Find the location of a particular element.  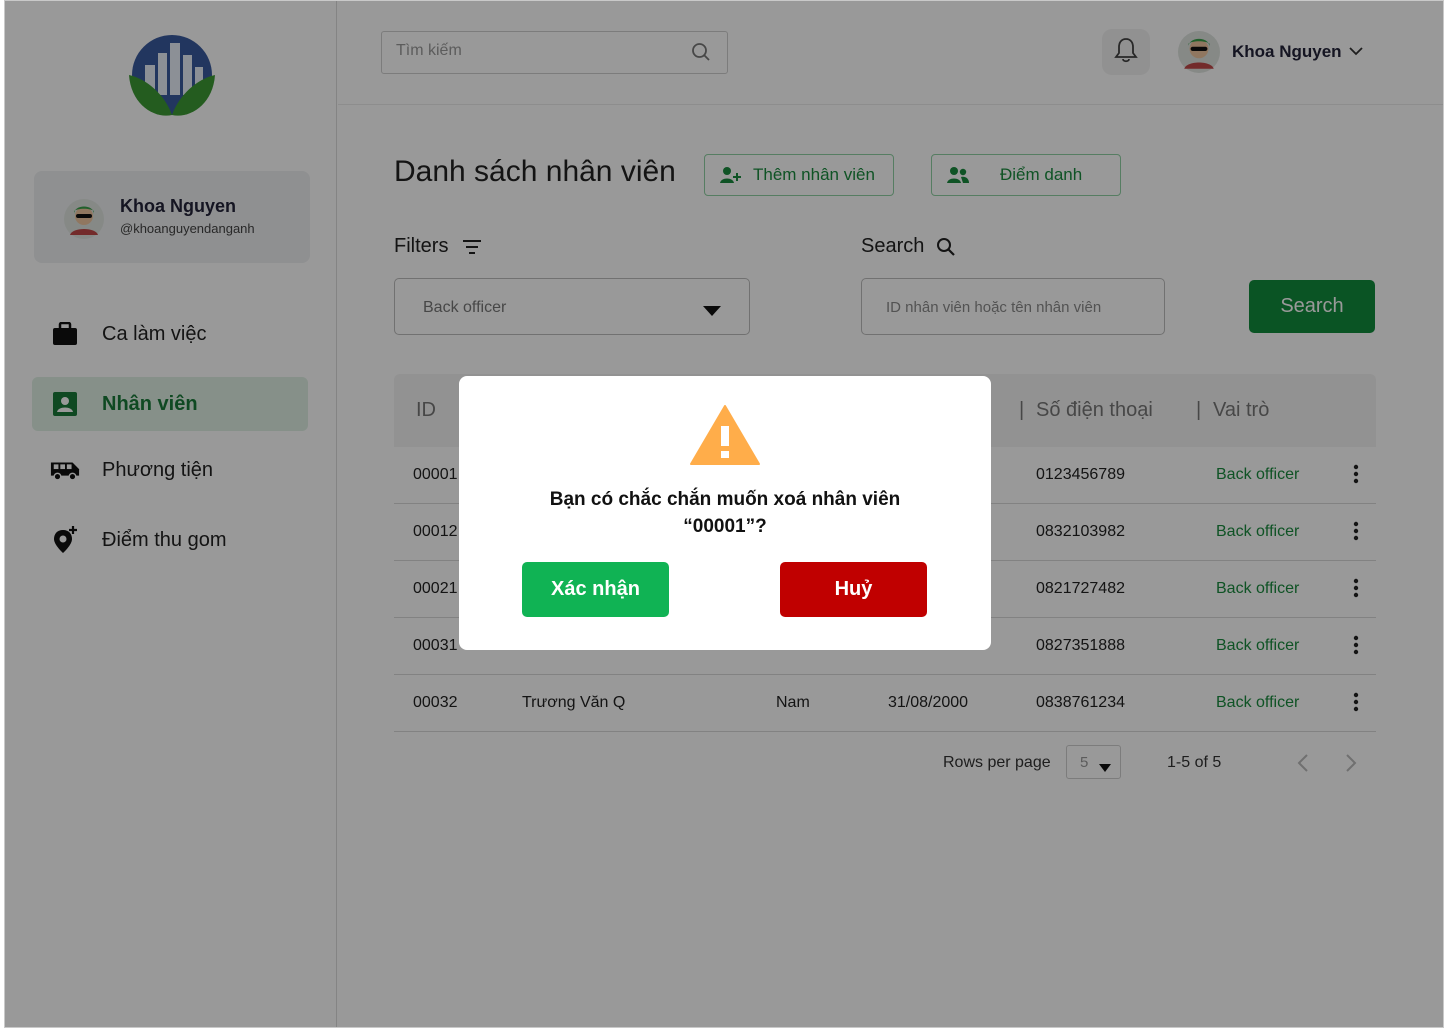

dialog-message-line: Bạn có chắc chắn muốn xoá nhân viên is located at coordinates (725, 499).